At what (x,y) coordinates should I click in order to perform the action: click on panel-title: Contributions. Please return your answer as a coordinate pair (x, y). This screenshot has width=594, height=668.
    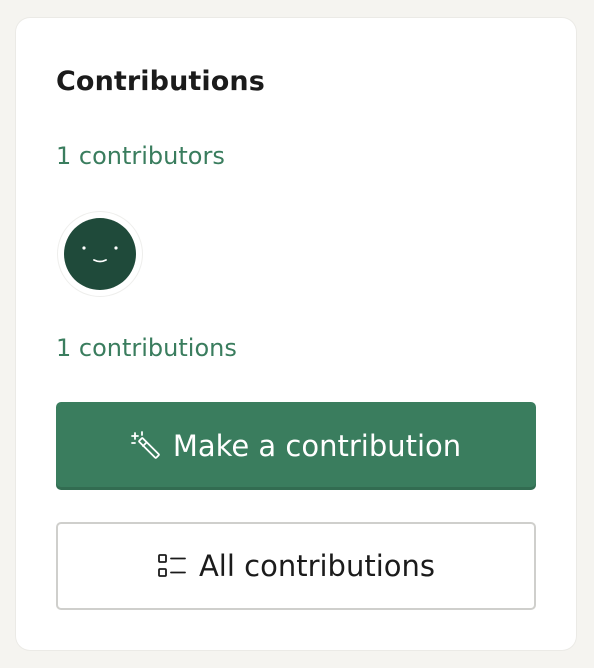
    Looking at the image, I should click on (160, 81).